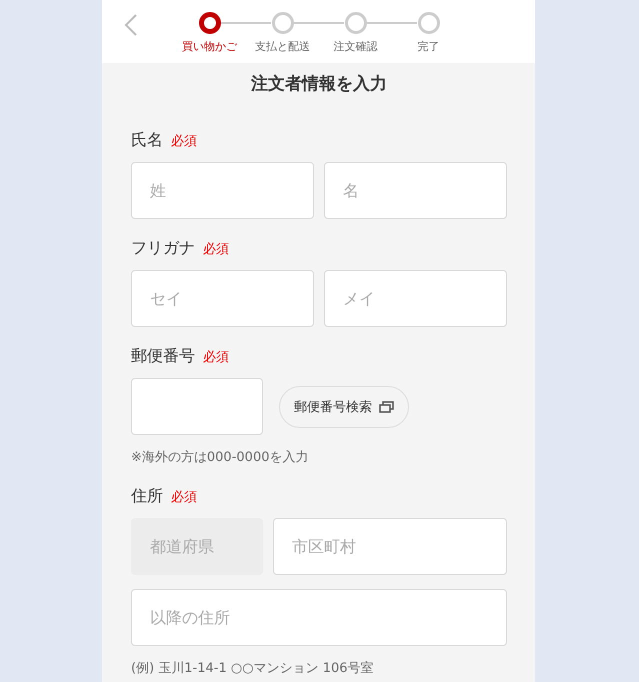 This screenshot has width=639, height=682. I want to click on step-label: 注文確認, so click(356, 46).